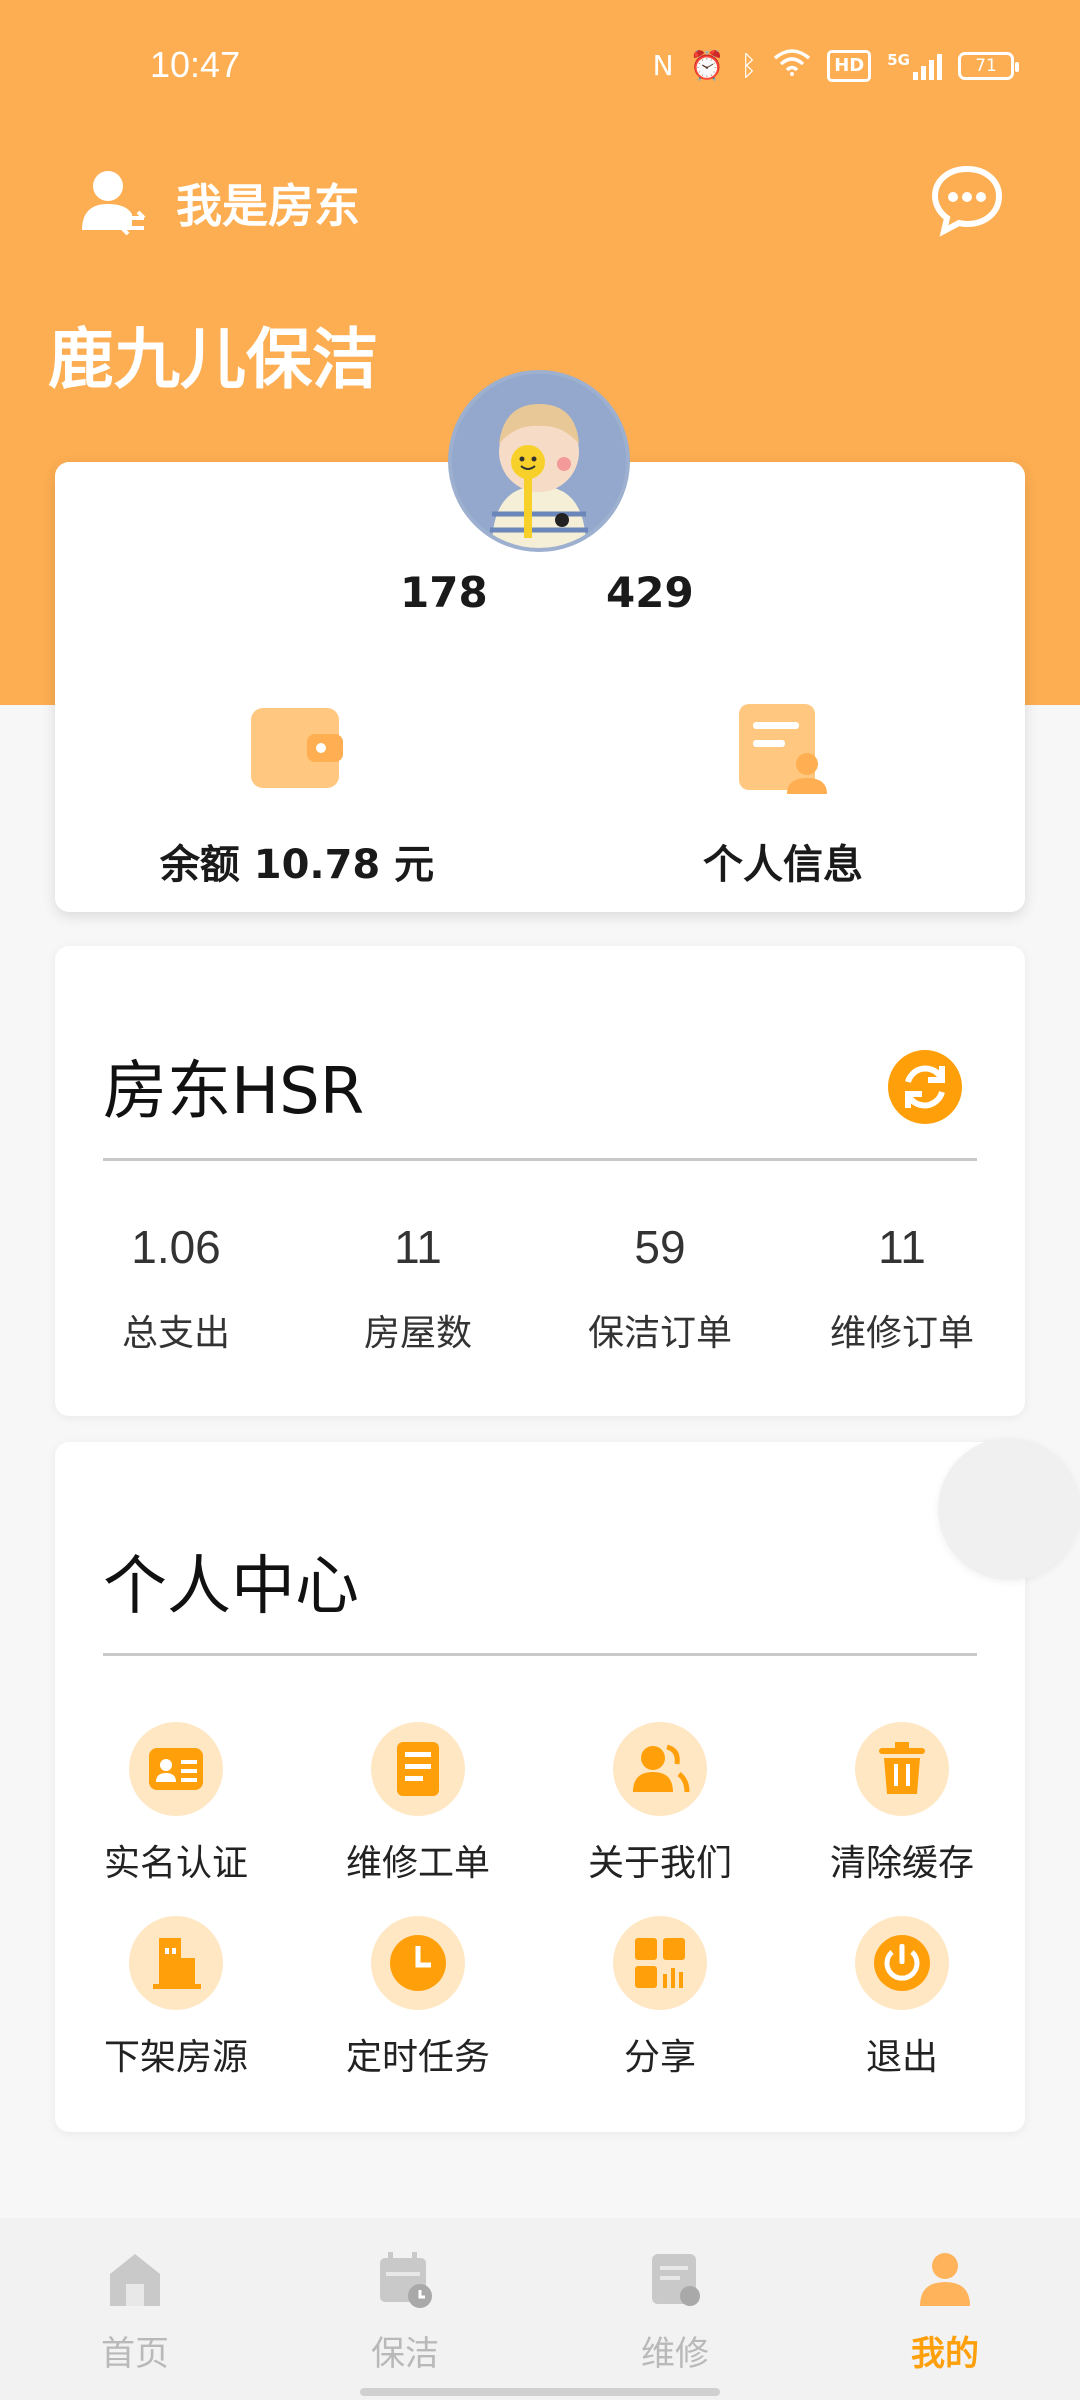  What do you see at coordinates (901, 1863) in the screenshot?
I see `grid-label: 清除缓存` at bounding box center [901, 1863].